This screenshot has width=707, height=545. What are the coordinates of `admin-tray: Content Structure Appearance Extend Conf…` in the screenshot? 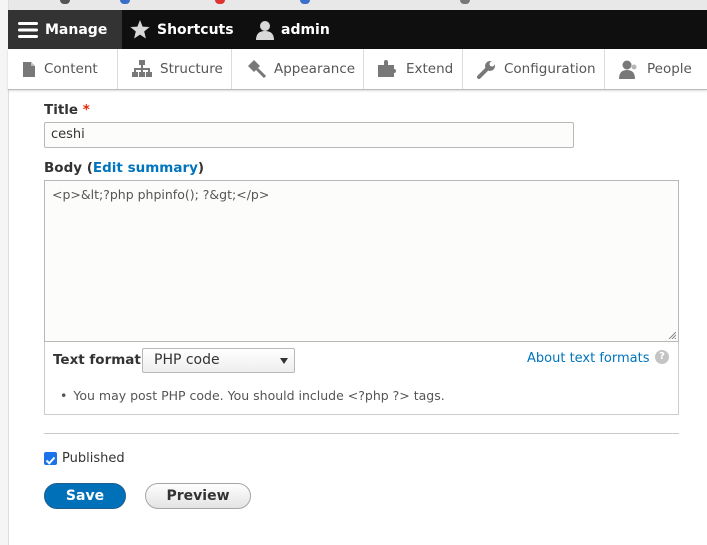 It's located at (357, 69).